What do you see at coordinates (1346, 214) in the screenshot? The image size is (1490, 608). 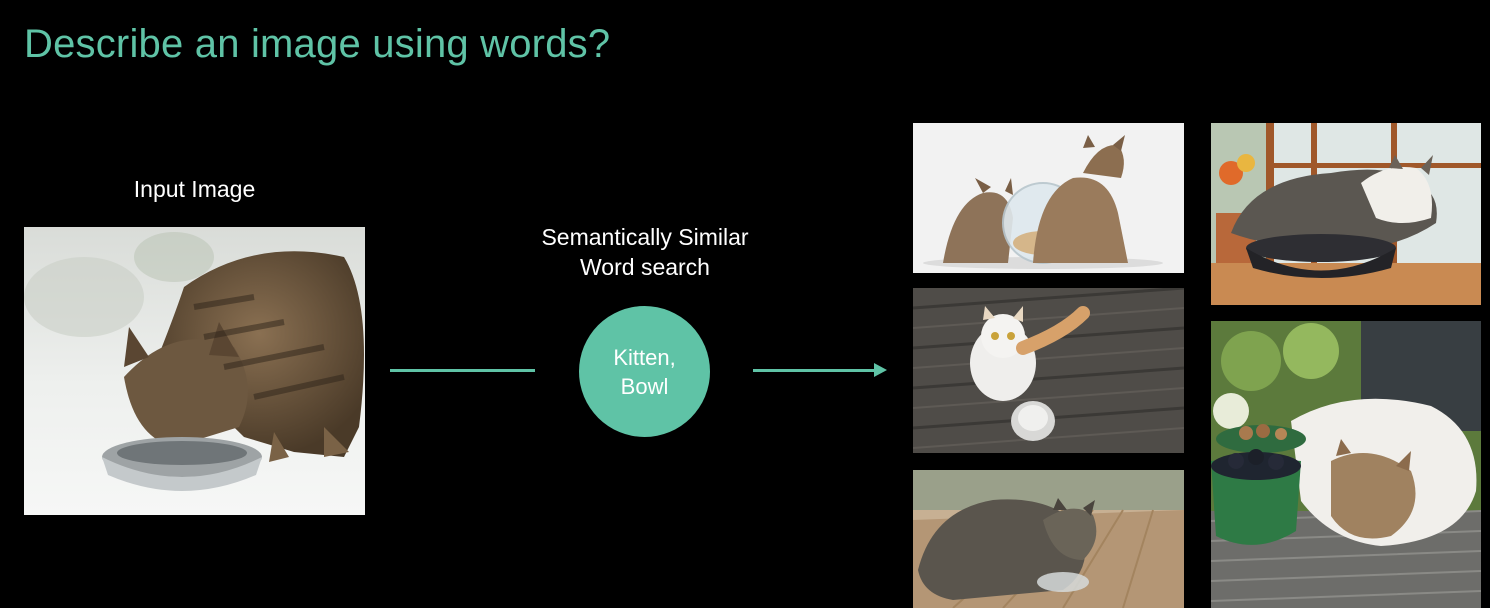 I see `result-image-cat-window-bowl` at bounding box center [1346, 214].